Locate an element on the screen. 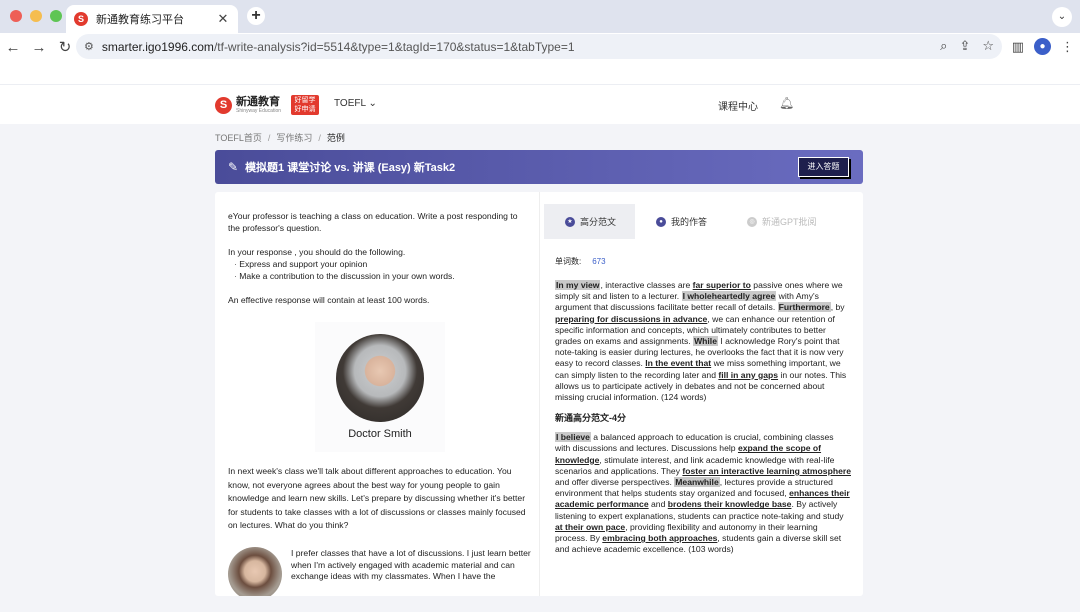 Image resolution: width=1080 pixels, height=612 pixels. site-info-icon: ⚙ is located at coordinates (89, 46).